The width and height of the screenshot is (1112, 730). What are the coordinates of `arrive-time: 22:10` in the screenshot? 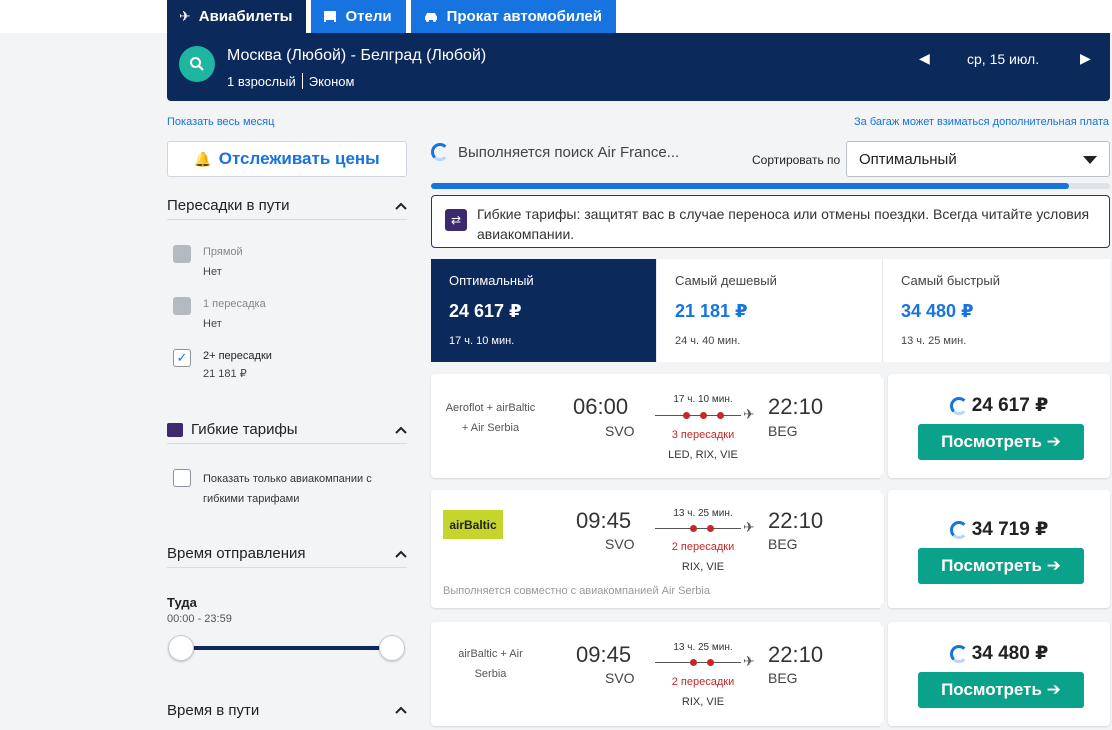 It's located at (796, 406).